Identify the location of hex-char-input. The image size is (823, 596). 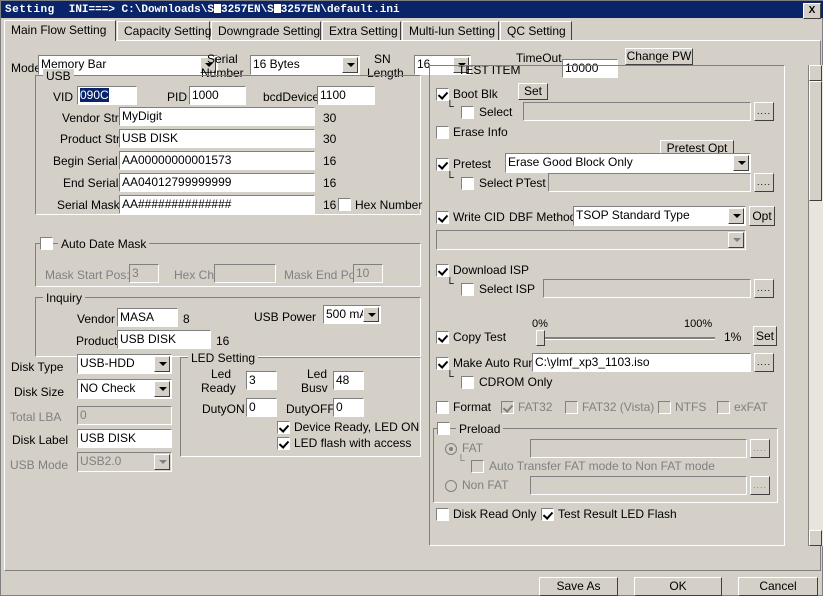
(245, 273).